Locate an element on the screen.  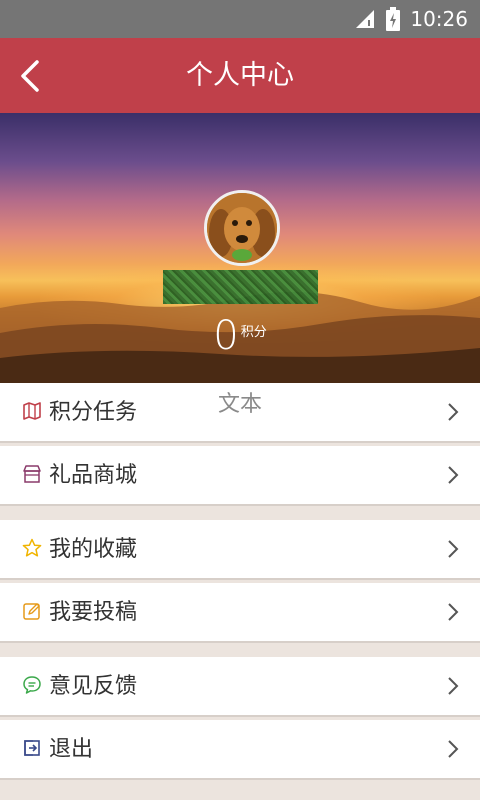
menu-item-gift-mall: 礼品商城 is located at coordinates (240, 476).